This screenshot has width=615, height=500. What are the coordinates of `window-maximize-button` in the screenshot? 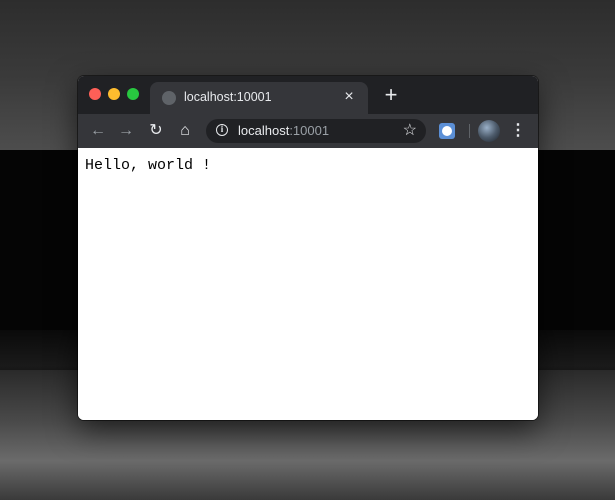 It's located at (133, 94).